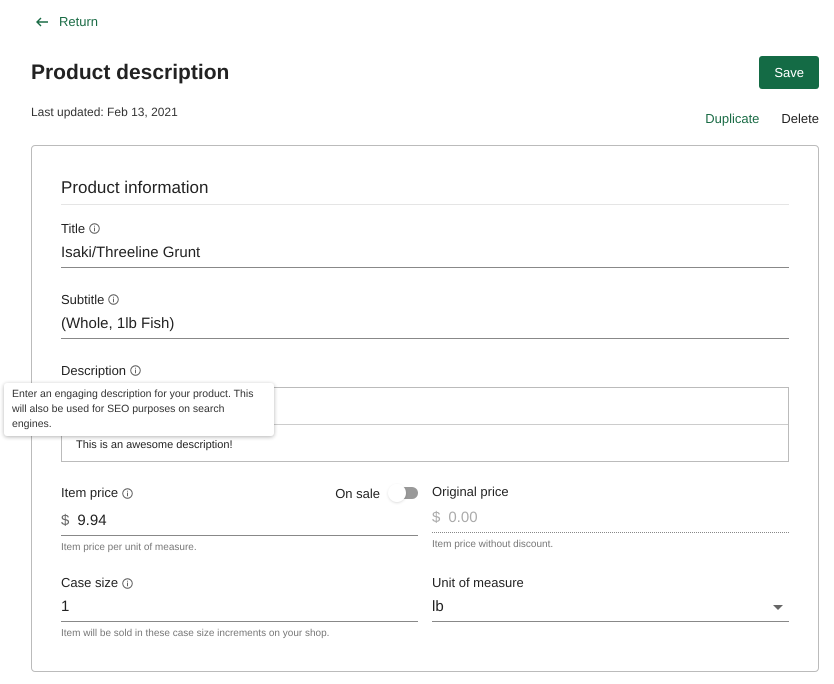 The width and height of the screenshot is (834, 684). What do you see at coordinates (478, 583) in the screenshot?
I see `field-label: Unit of measure` at bounding box center [478, 583].